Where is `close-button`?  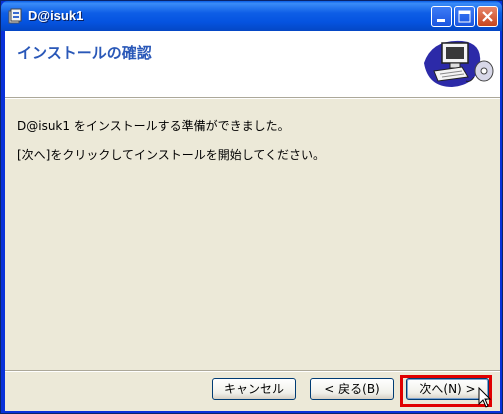
close-button is located at coordinates (487, 16).